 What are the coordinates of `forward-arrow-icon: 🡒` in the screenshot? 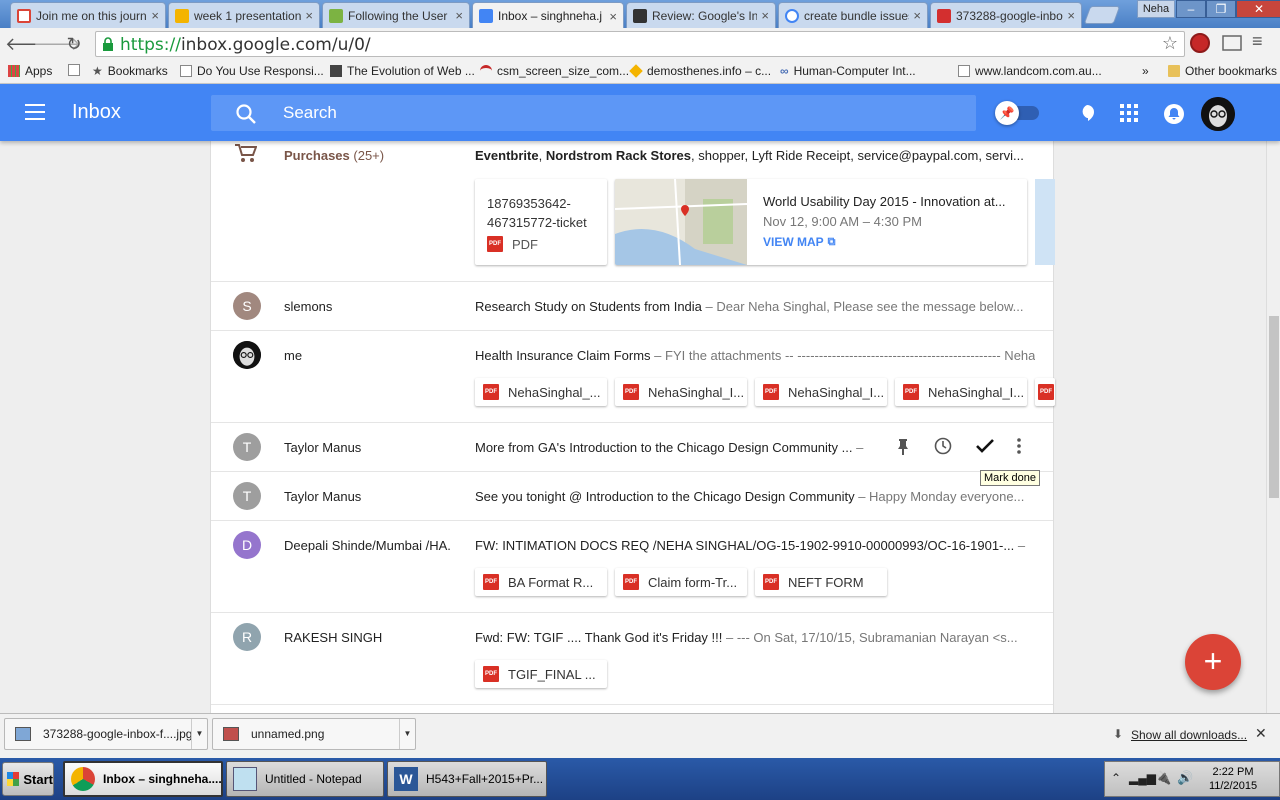 It's located at (57, 44).